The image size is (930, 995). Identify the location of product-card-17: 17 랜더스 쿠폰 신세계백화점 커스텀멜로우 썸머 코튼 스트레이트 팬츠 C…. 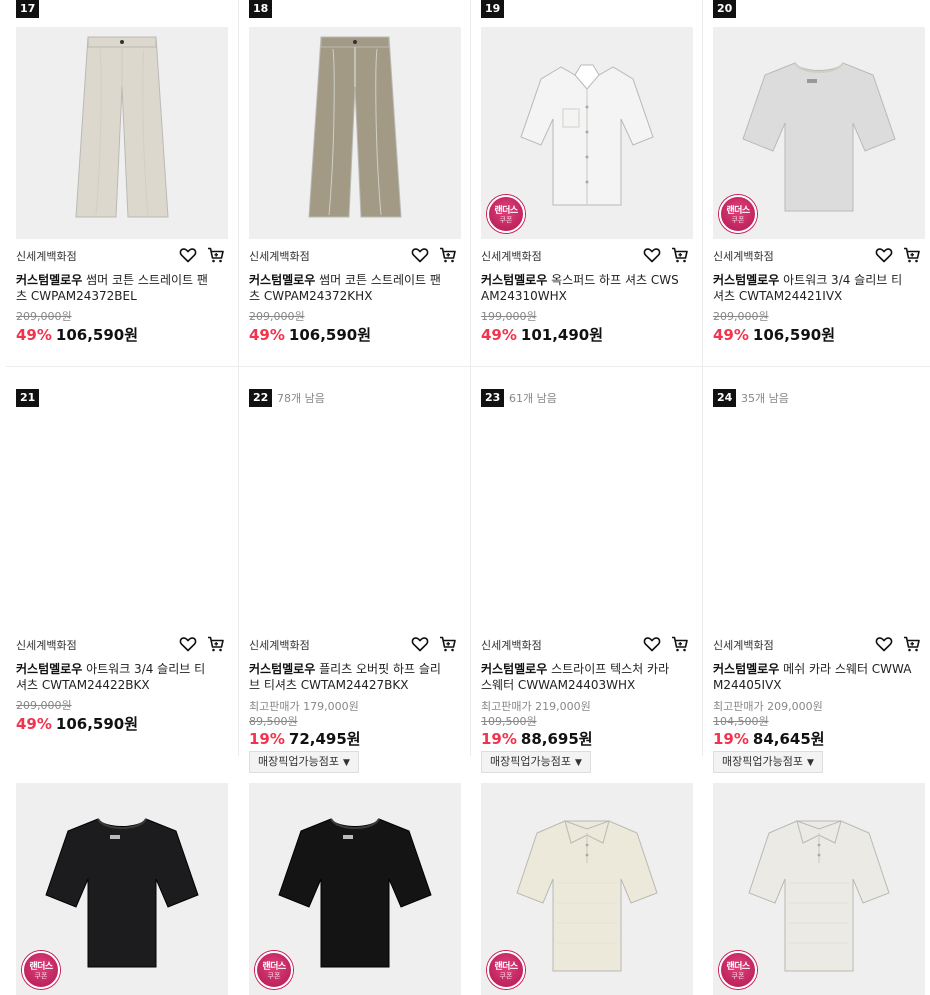
(122, 189).